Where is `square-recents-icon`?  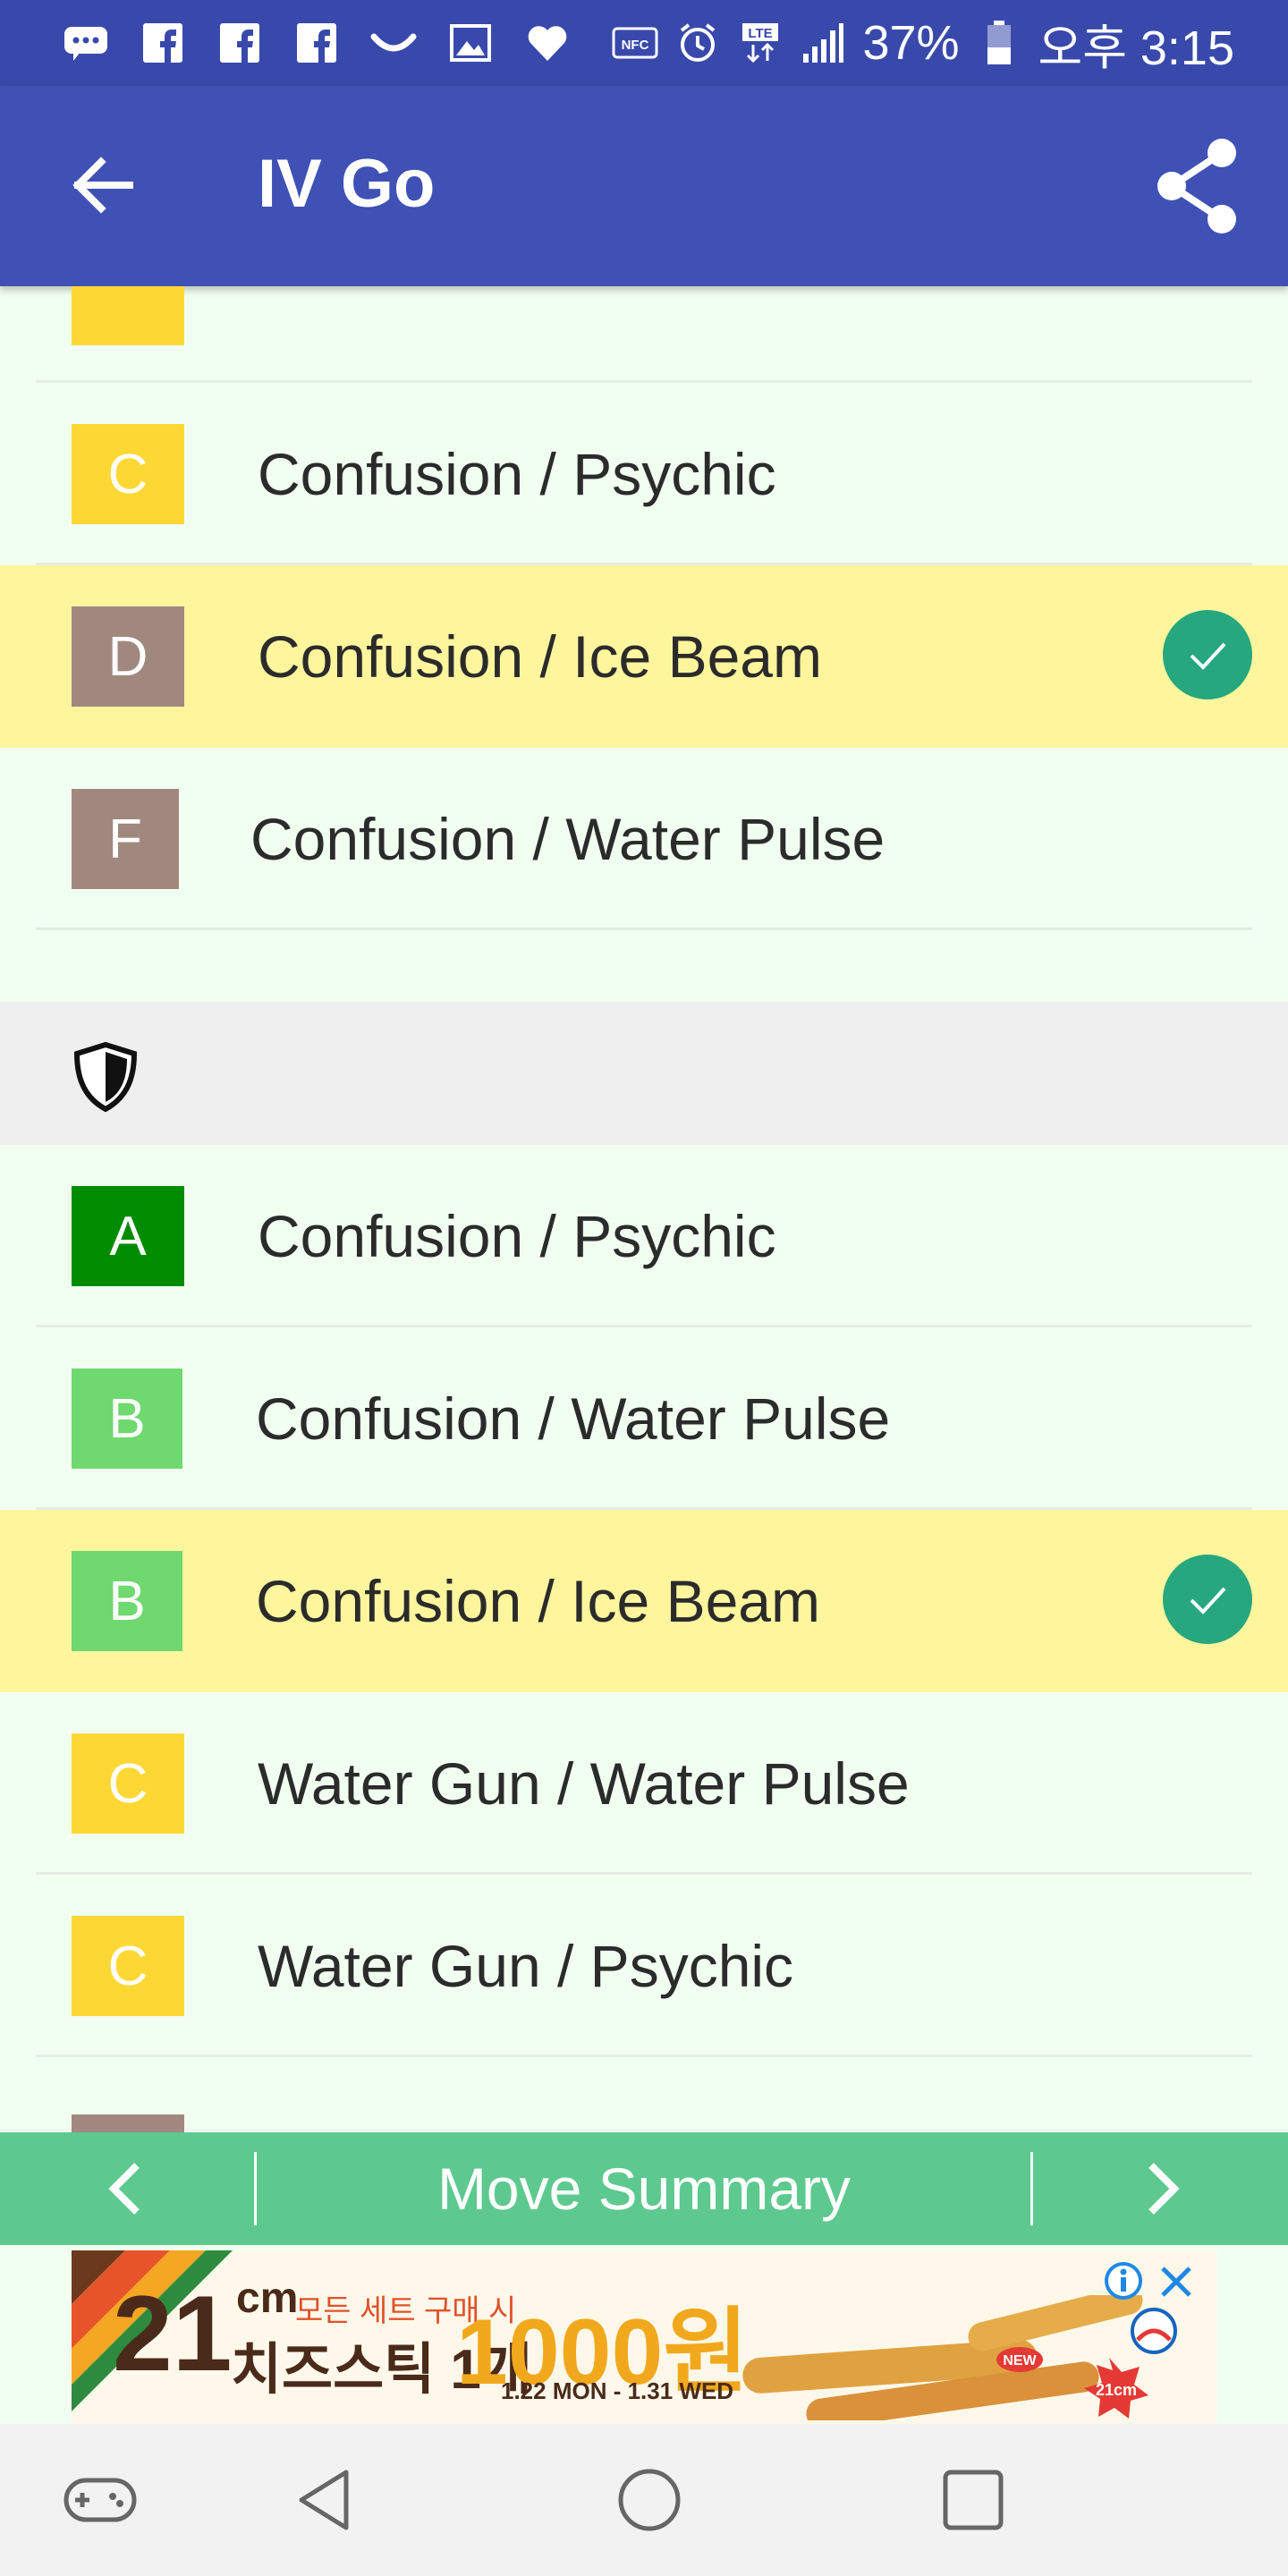 square-recents-icon is located at coordinates (973, 2500).